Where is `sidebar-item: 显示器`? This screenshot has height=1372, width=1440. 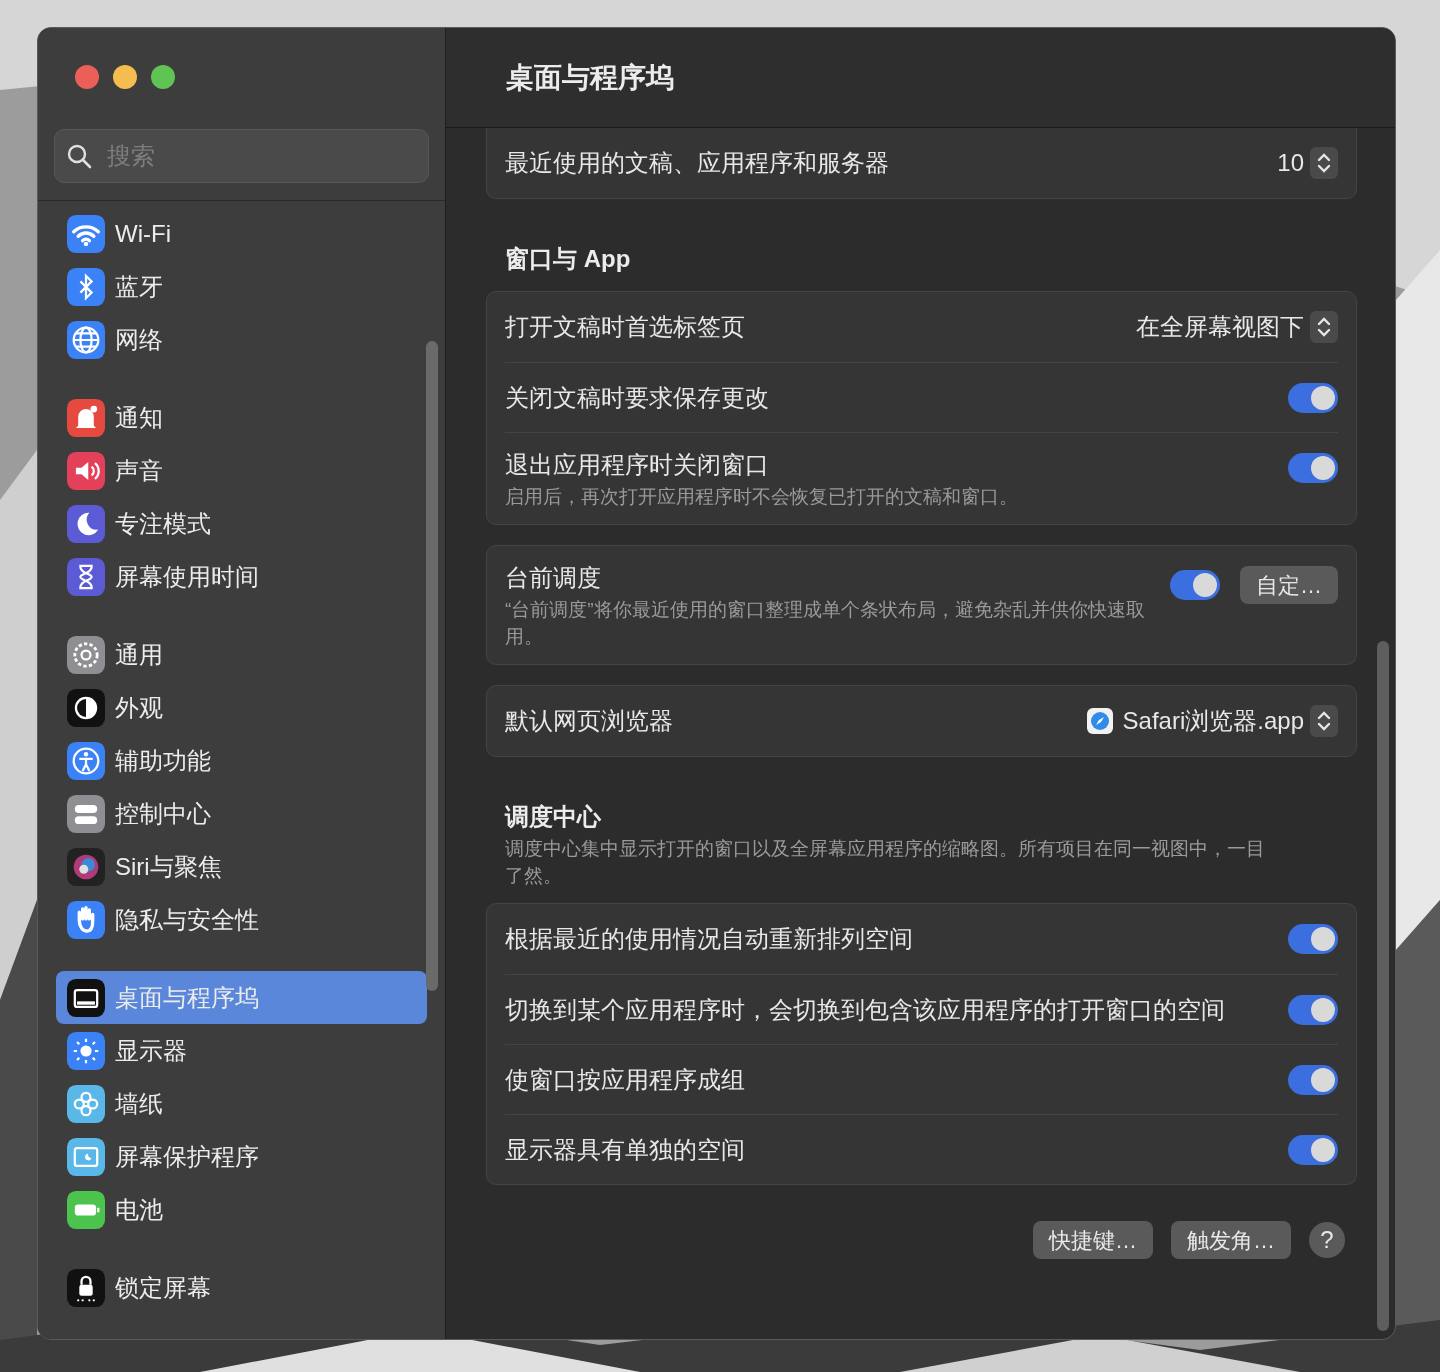
sidebar-item: 显示器 is located at coordinates (241, 1050).